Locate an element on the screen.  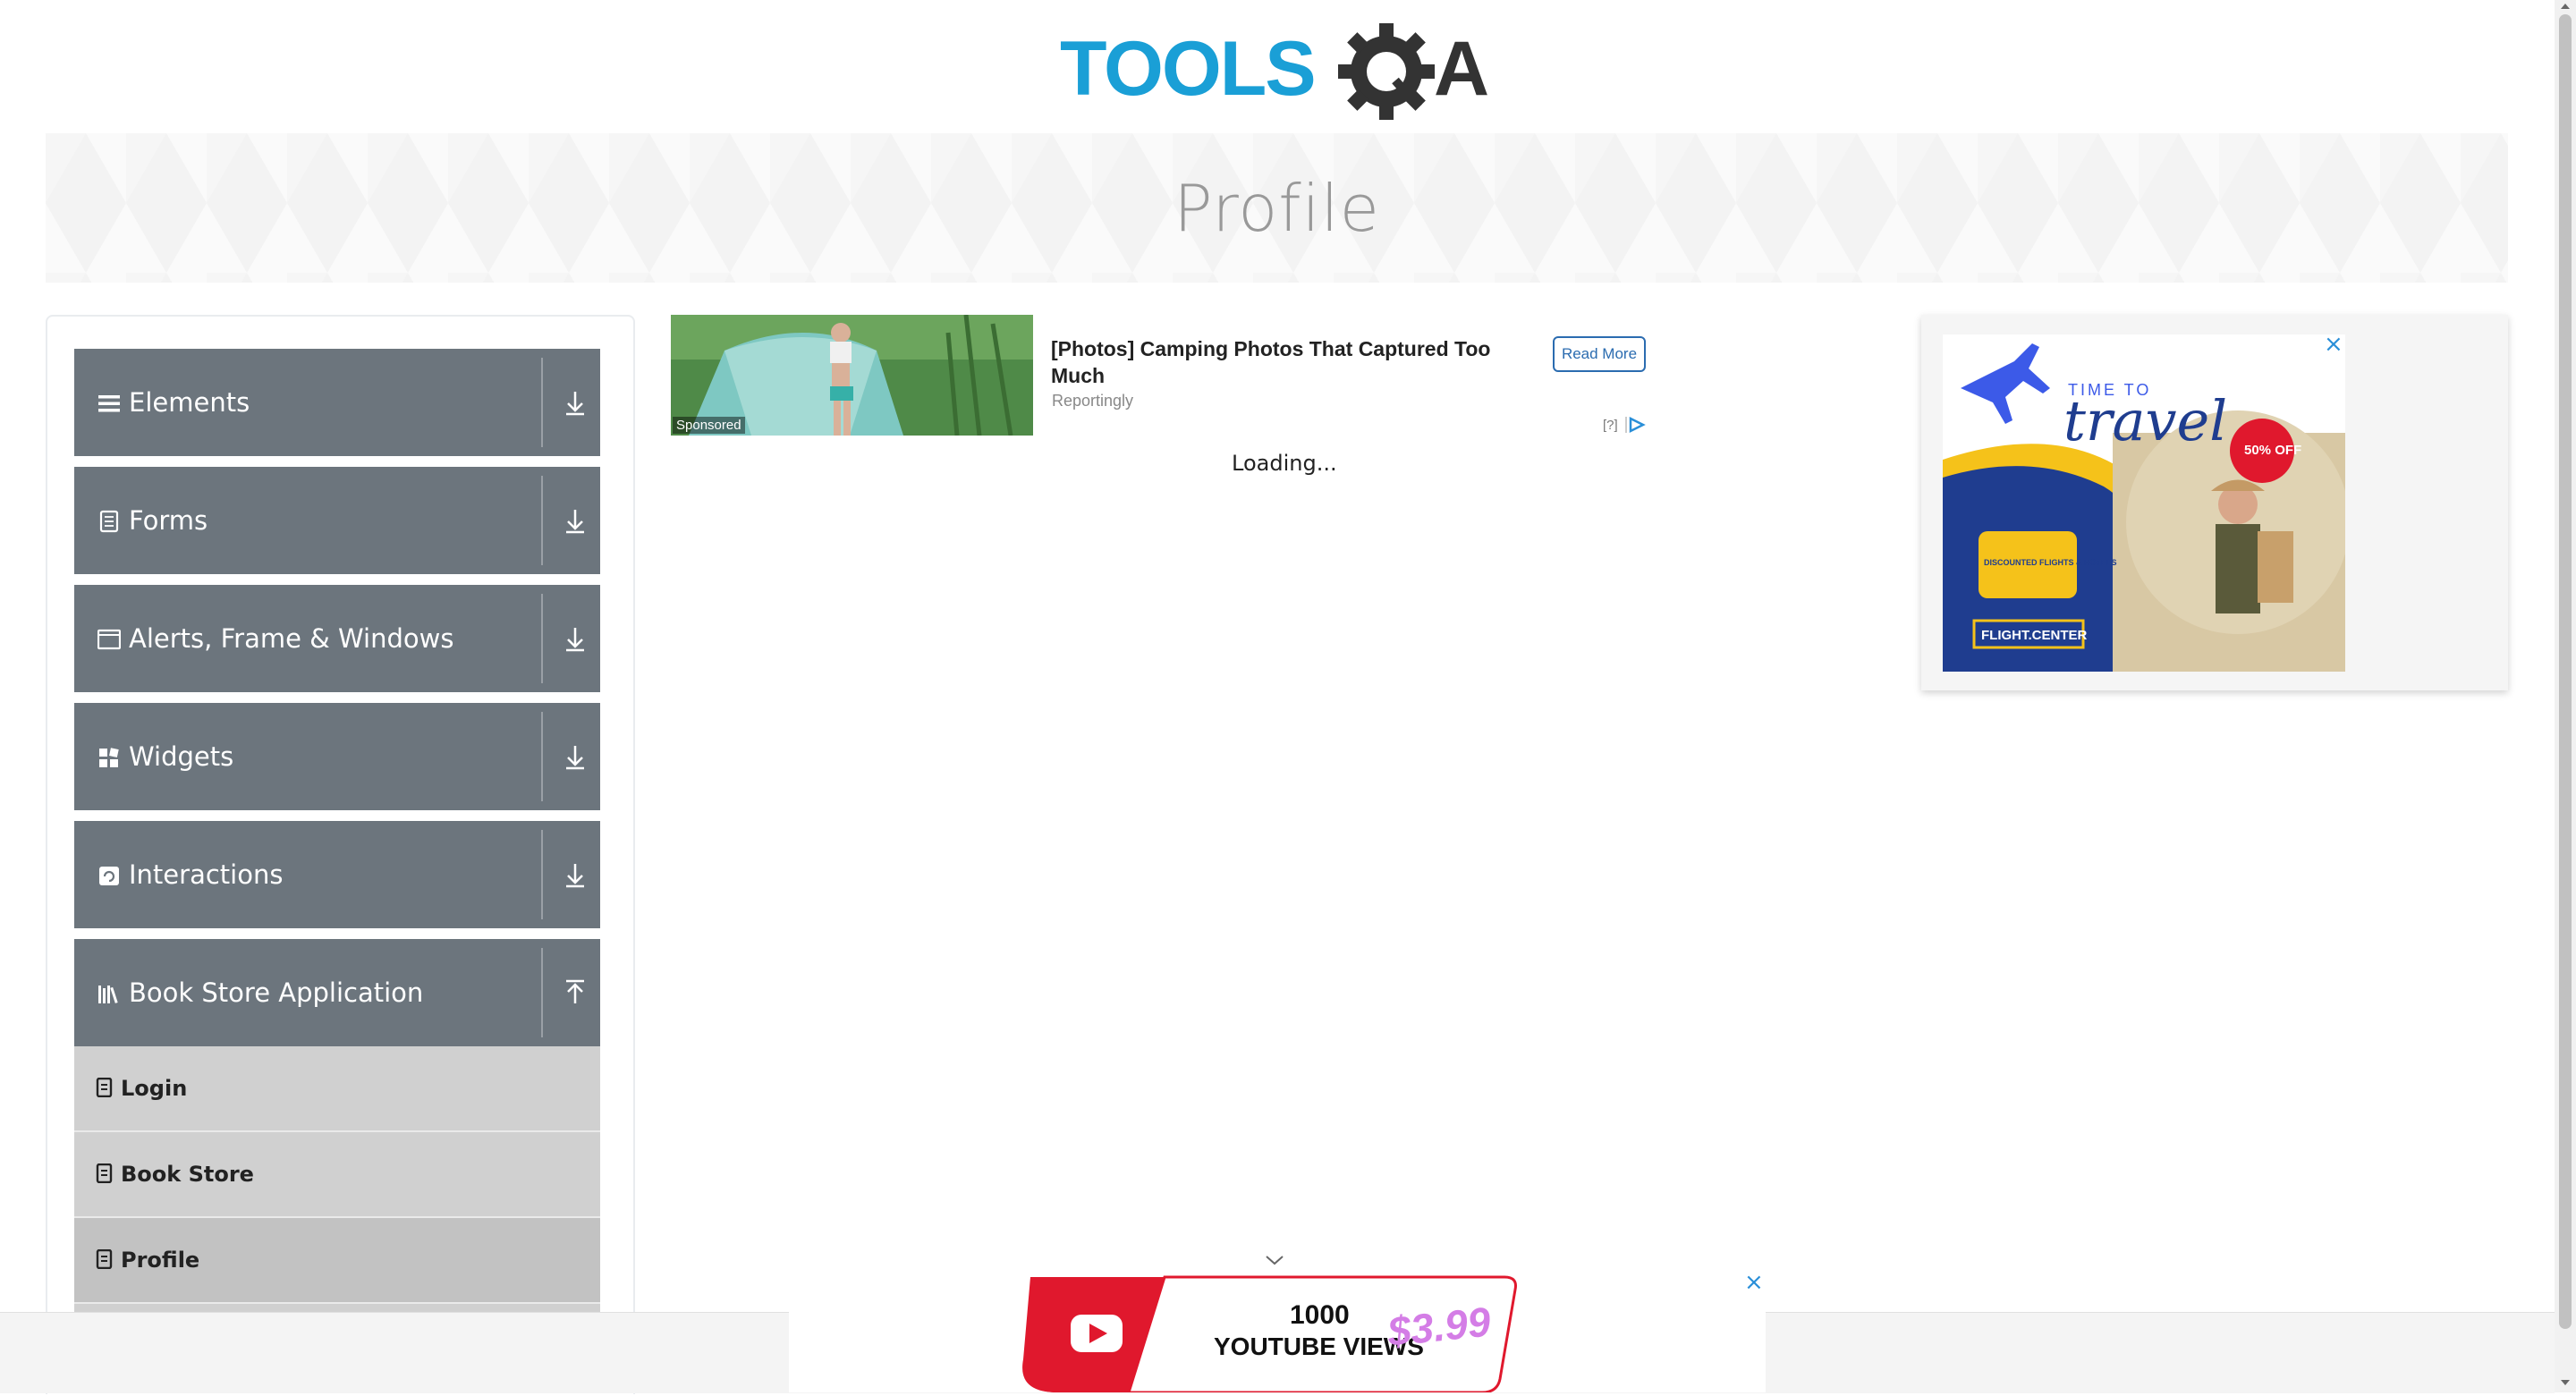
box-icon is located at coordinates (109, 876).